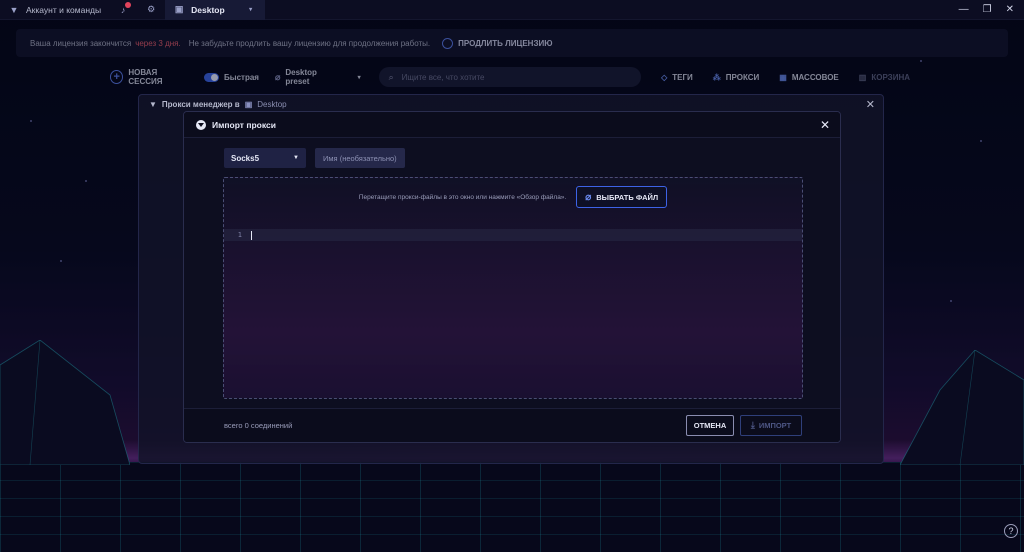  Describe the element at coordinates (962, 407) in the screenshot. I see `mountain-right` at that location.